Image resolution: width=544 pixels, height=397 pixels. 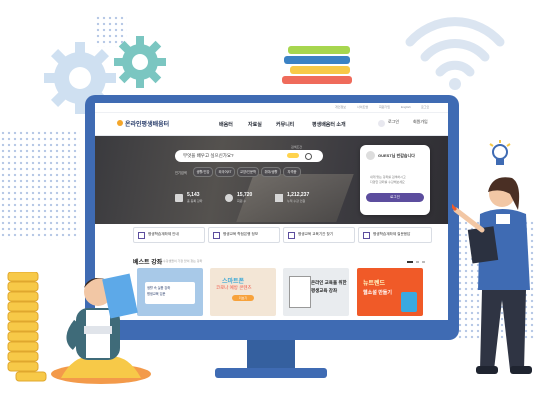 What do you see at coordinates (387, 182) in the screenshot?
I see `login-desc: 다양한 강좌를 수강해보세요` at bounding box center [387, 182].